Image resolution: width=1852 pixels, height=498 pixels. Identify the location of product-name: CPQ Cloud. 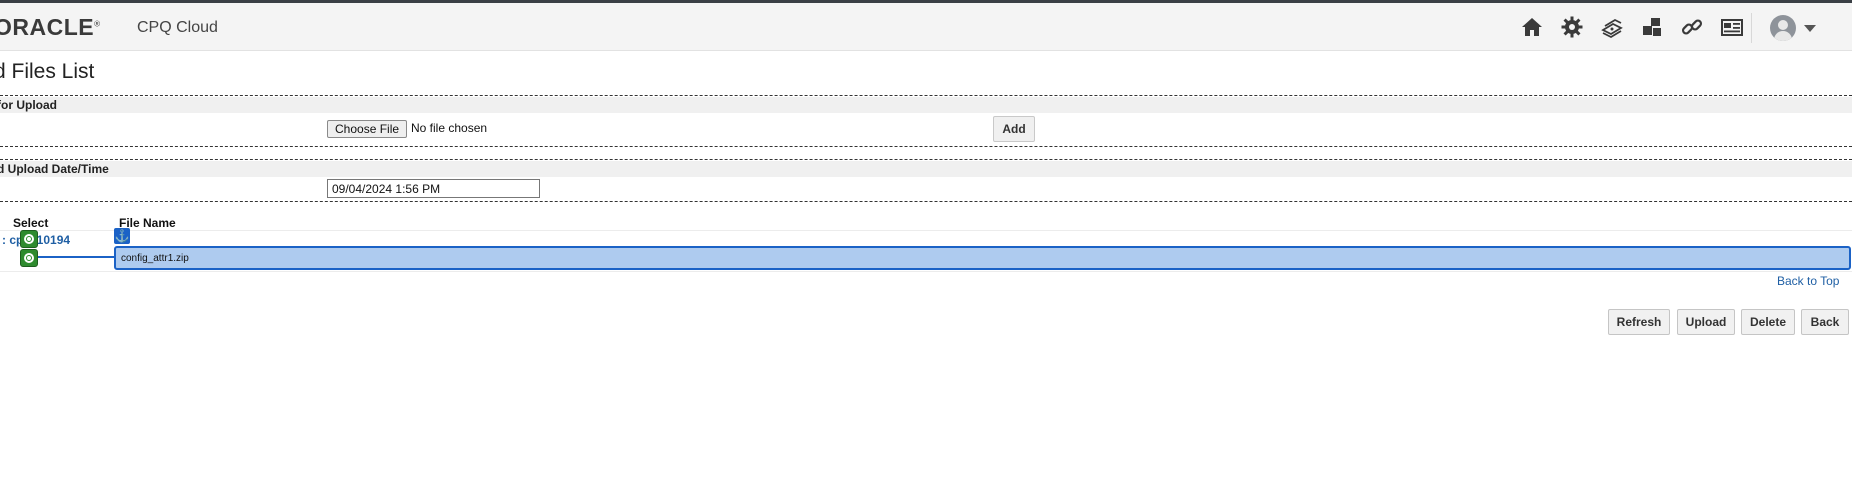
(177, 27).